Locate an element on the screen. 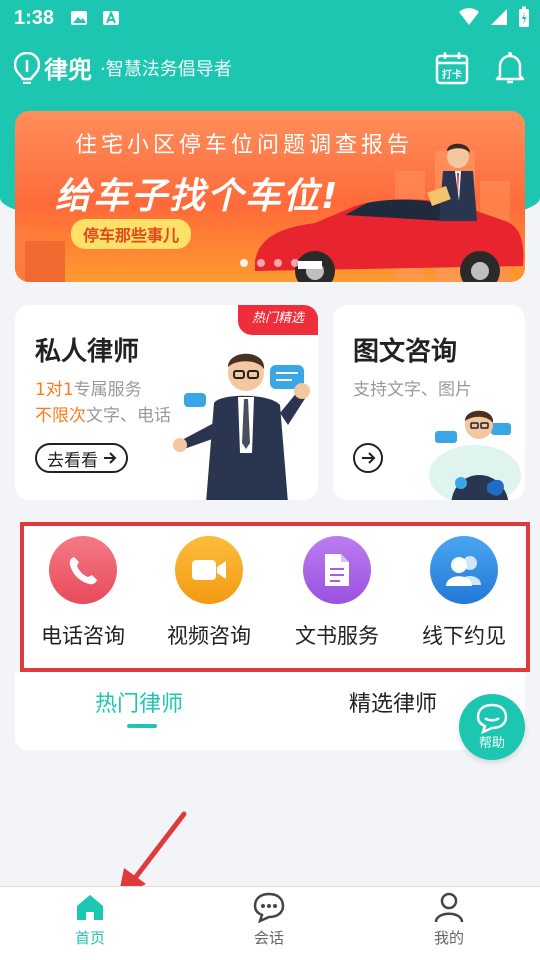  service-label: 视频咨询 is located at coordinates (209, 636).